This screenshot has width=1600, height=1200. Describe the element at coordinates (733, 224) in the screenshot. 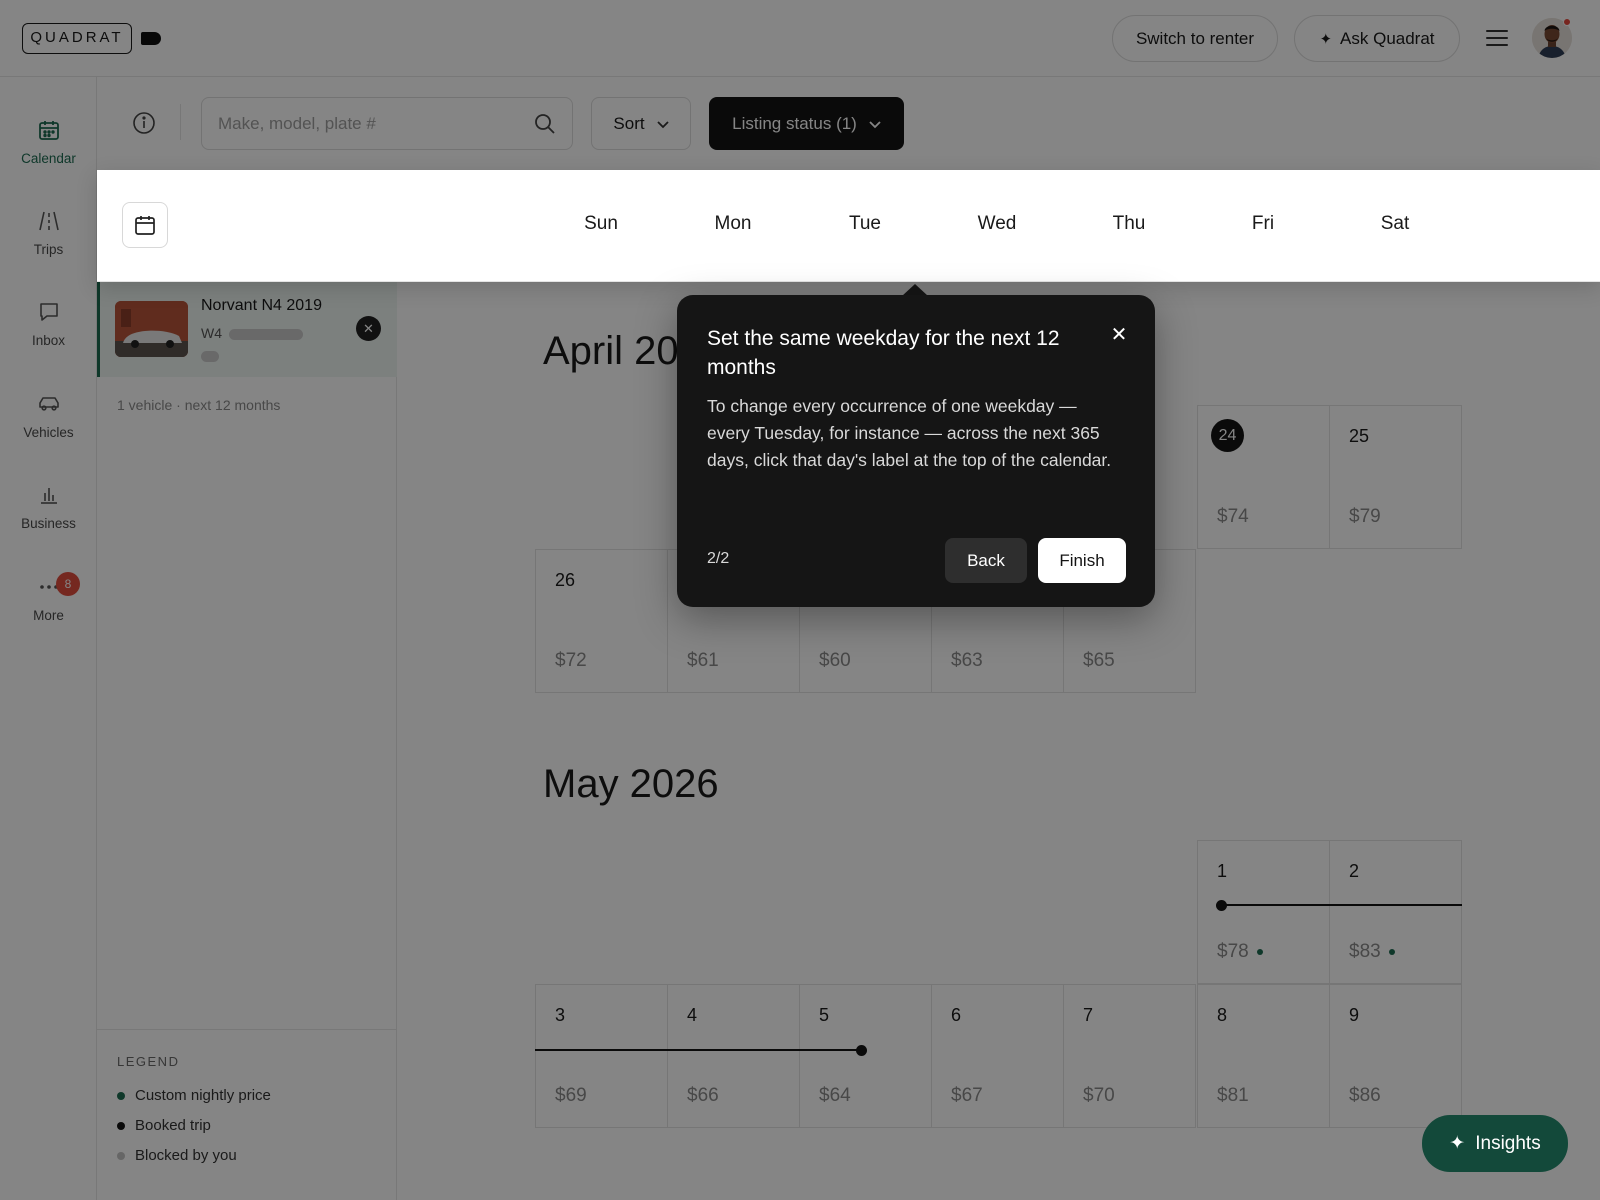

I see `weekday-label-mon: Mon` at that location.